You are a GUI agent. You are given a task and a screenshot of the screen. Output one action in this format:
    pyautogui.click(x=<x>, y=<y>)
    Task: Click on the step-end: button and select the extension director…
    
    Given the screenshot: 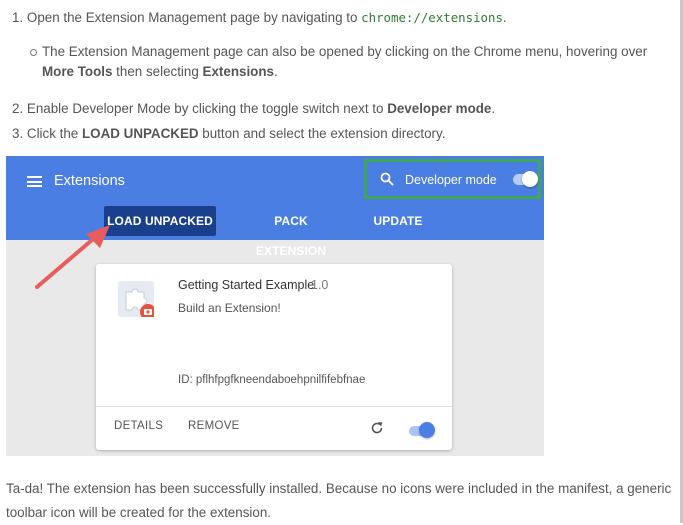 What is the action you would take?
    pyautogui.click(x=322, y=133)
    